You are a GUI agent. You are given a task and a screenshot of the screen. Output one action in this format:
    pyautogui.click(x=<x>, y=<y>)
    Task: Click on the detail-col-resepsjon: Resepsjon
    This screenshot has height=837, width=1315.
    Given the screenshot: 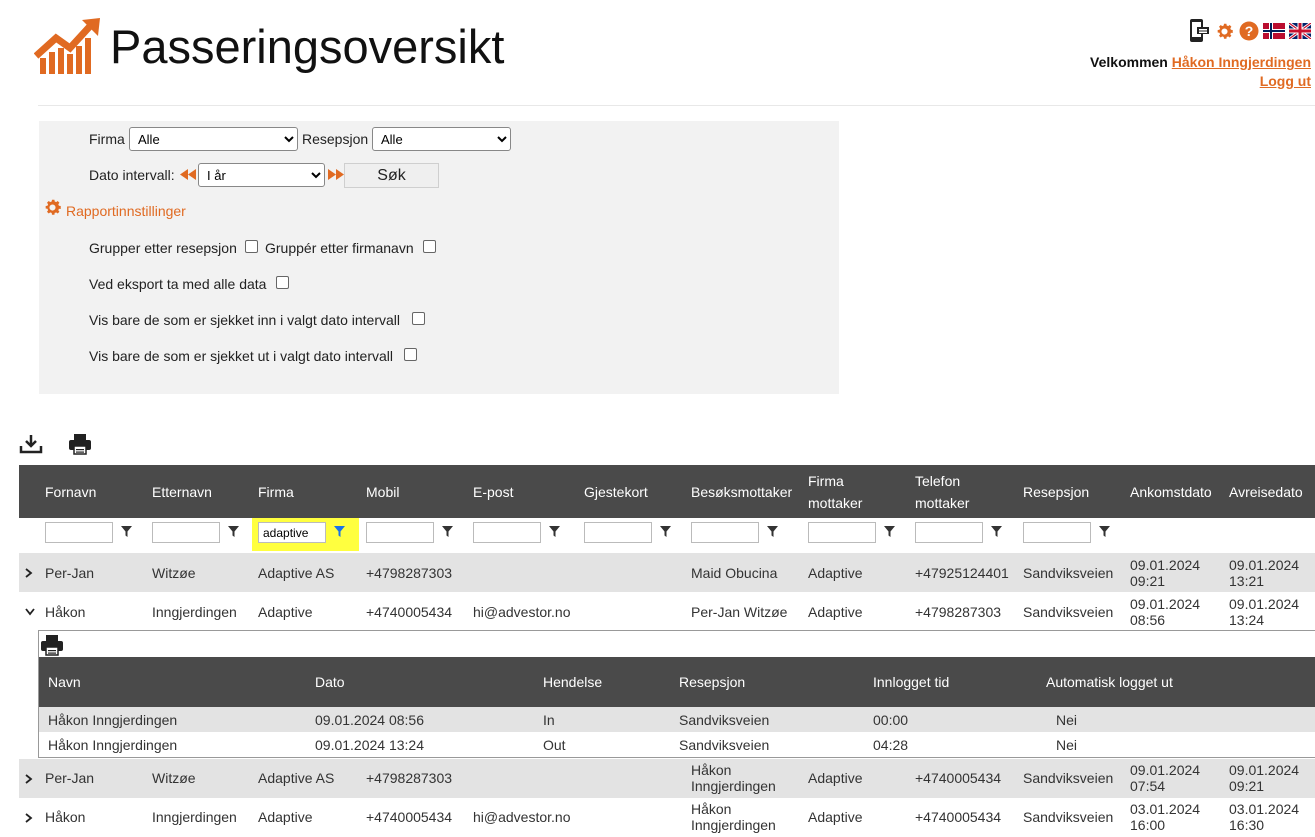 What is the action you would take?
    pyautogui.click(x=712, y=682)
    